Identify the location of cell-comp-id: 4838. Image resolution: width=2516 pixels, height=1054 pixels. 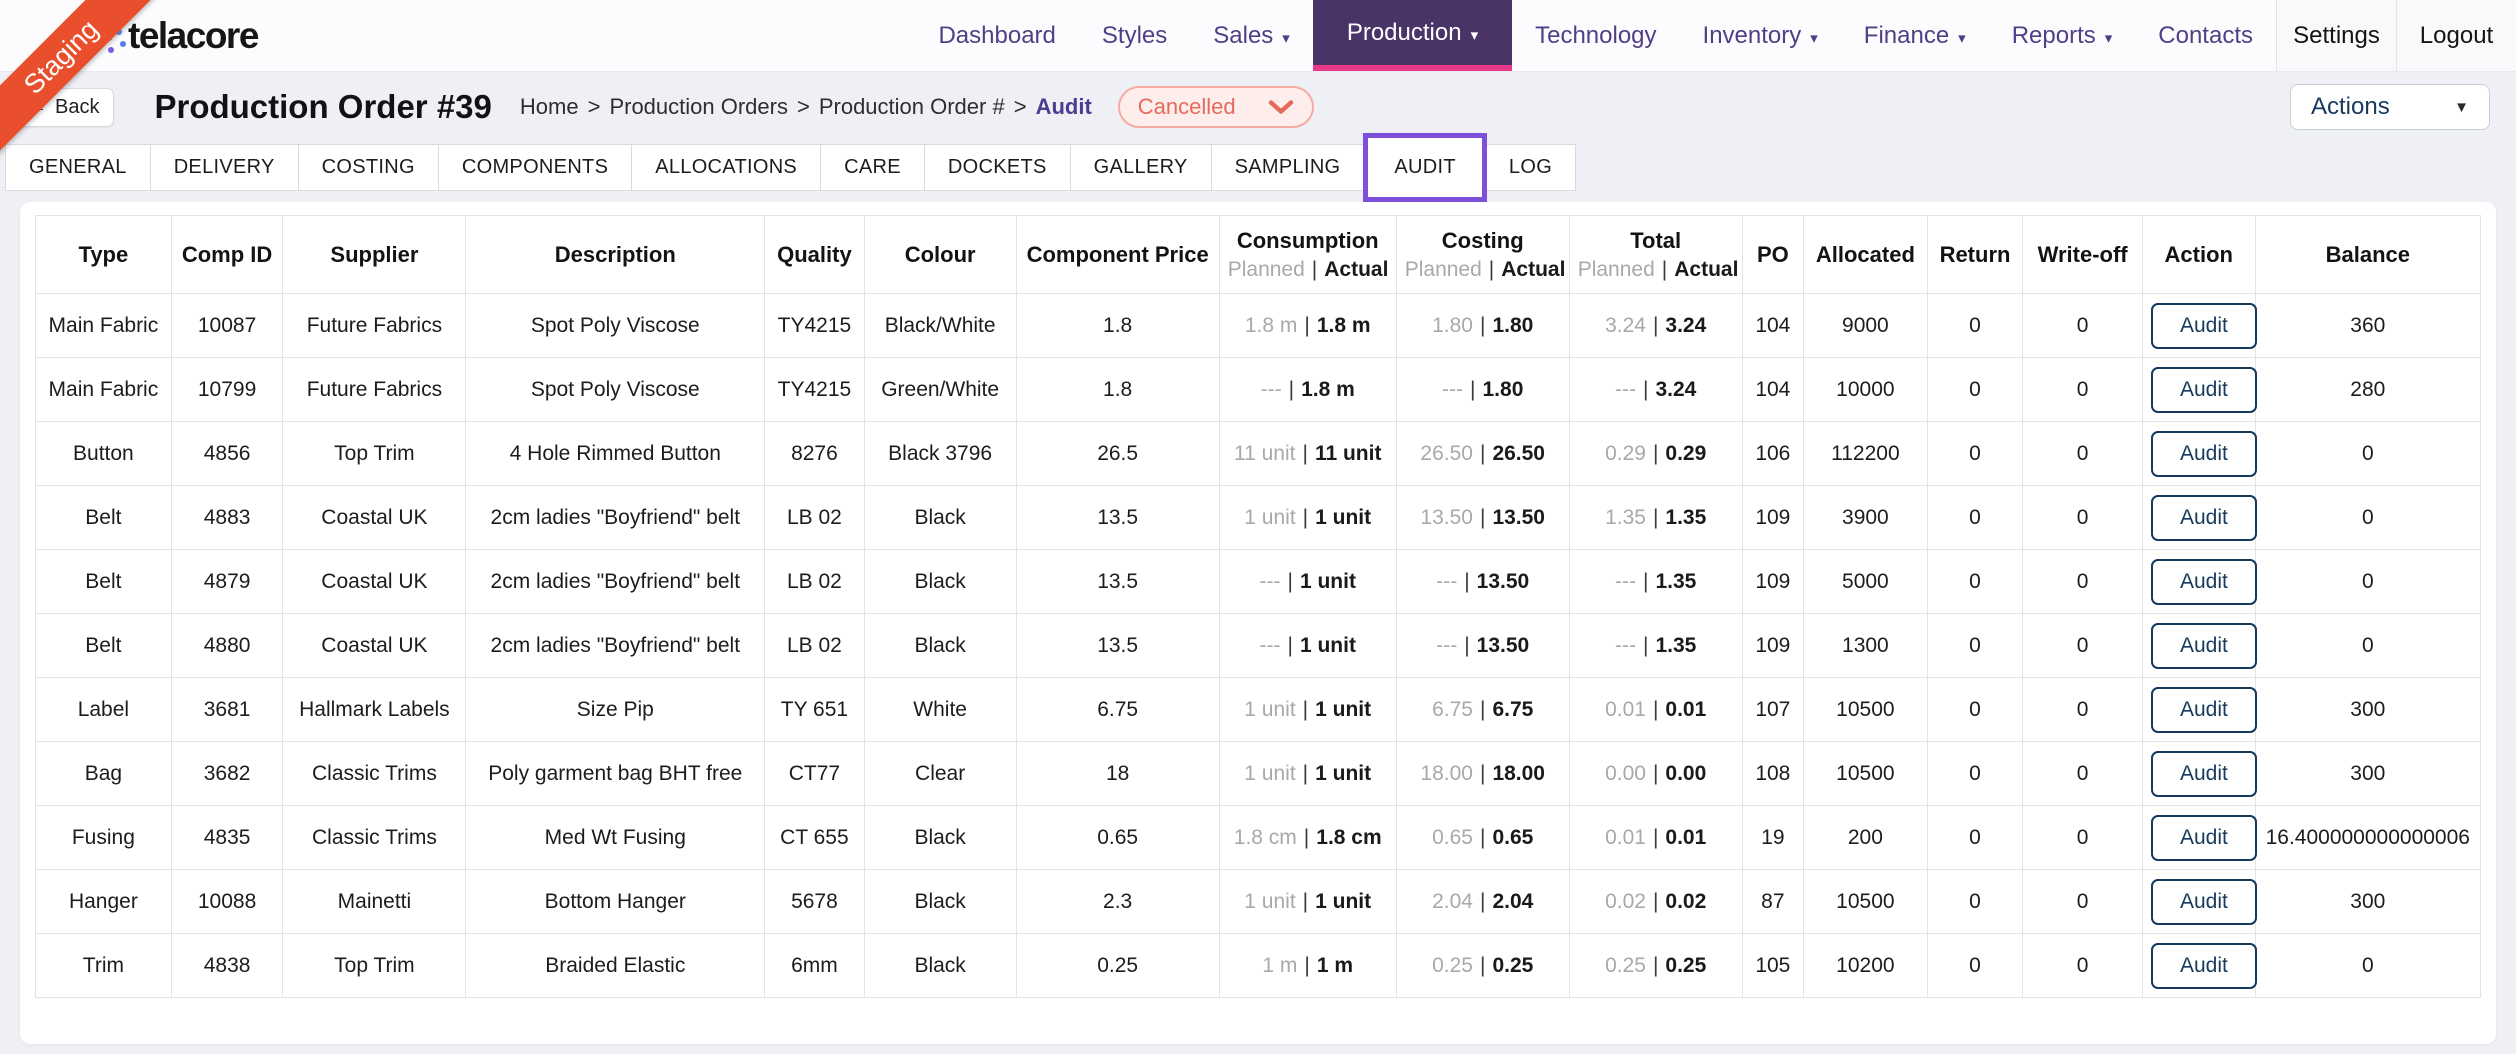
(227, 965).